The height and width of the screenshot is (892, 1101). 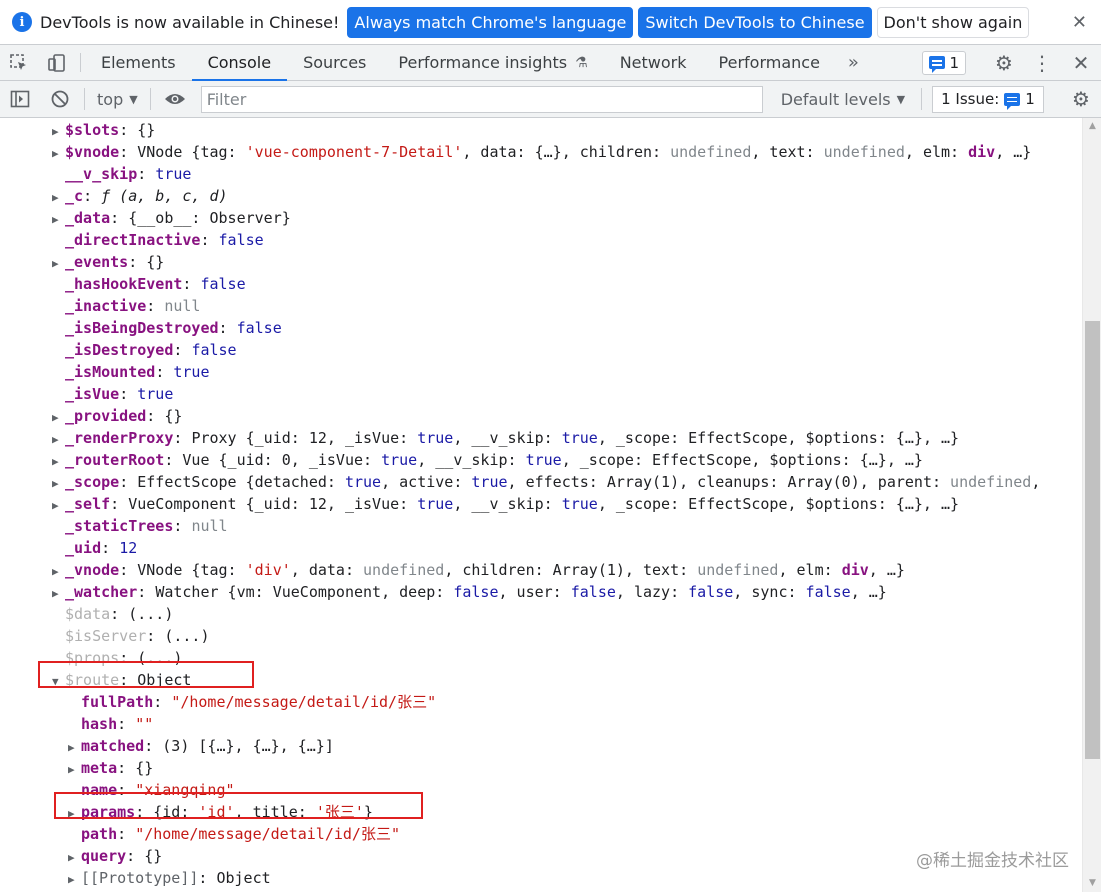 What do you see at coordinates (239, 63) in the screenshot?
I see `tab-console: Console` at bounding box center [239, 63].